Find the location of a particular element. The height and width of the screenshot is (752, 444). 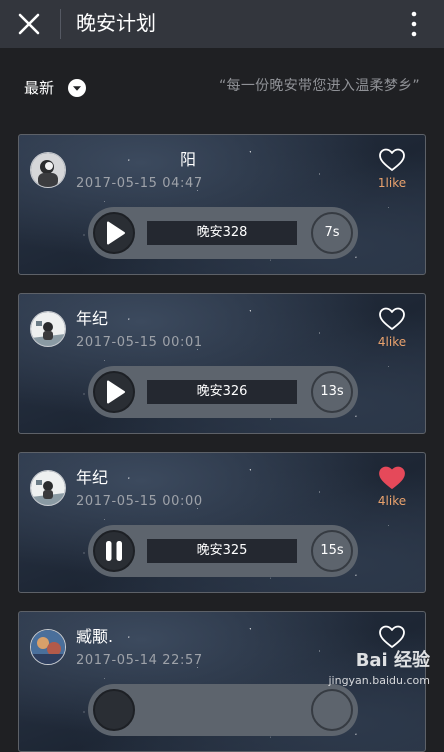

like-count: 1like is located at coordinates (392, 183).